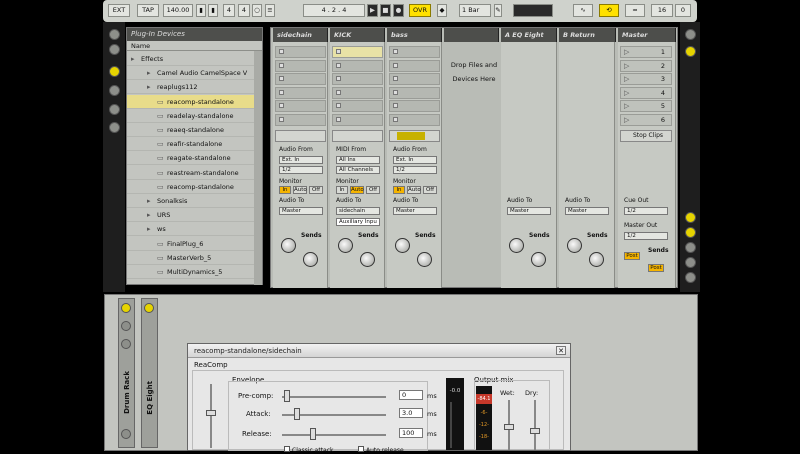 The width and height of the screenshot is (800, 454). What do you see at coordinates (442, 10) in the screenshot?
I see `follow-icon: ◆` at bounding box center [442, 10].